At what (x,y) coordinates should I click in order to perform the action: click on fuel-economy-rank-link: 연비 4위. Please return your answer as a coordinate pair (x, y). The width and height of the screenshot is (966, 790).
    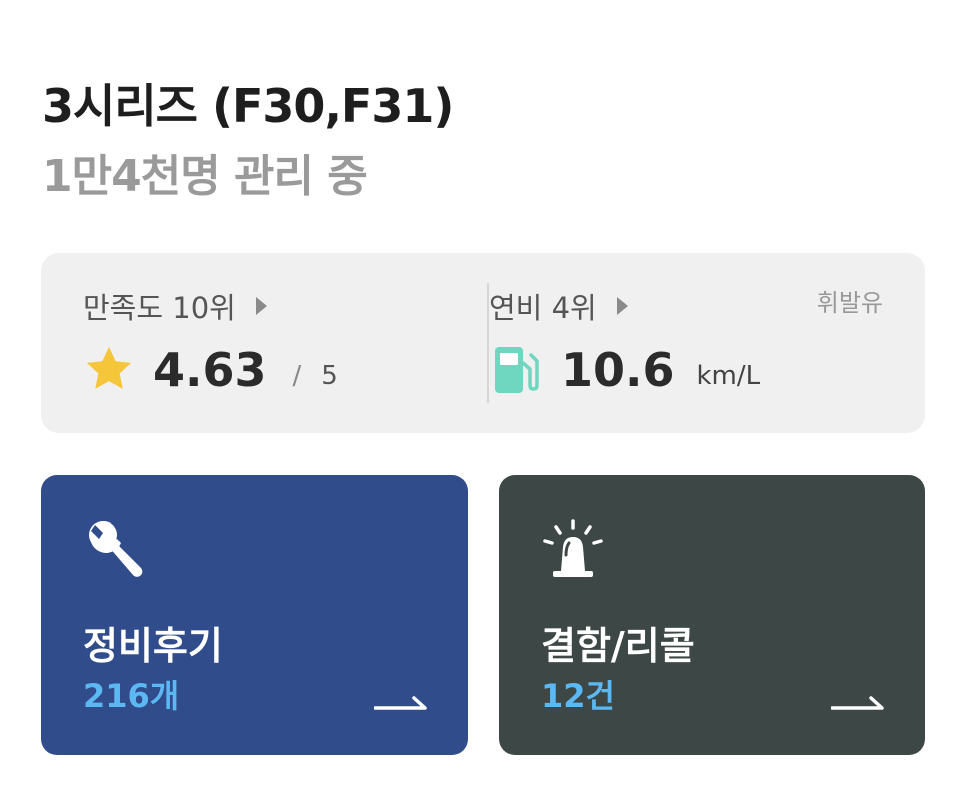
    Looking at the image, I should click on (558, 306).